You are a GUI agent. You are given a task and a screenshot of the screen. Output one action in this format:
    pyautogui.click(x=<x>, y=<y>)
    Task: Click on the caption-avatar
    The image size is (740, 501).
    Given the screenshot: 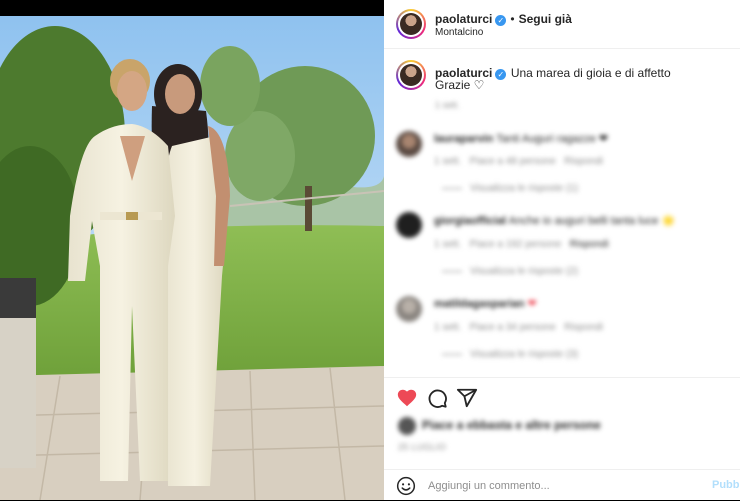 What is the action you would take?
    pyautogui.click(x=411, y=75)
    